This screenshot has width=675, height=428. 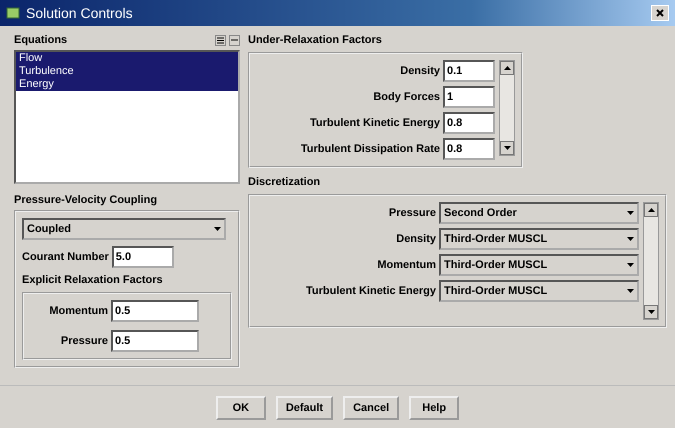 What do you see at coordinates (406, 97) in the screenshot?
I see `field-label: Body Forces` at bounding box center [406, 97].